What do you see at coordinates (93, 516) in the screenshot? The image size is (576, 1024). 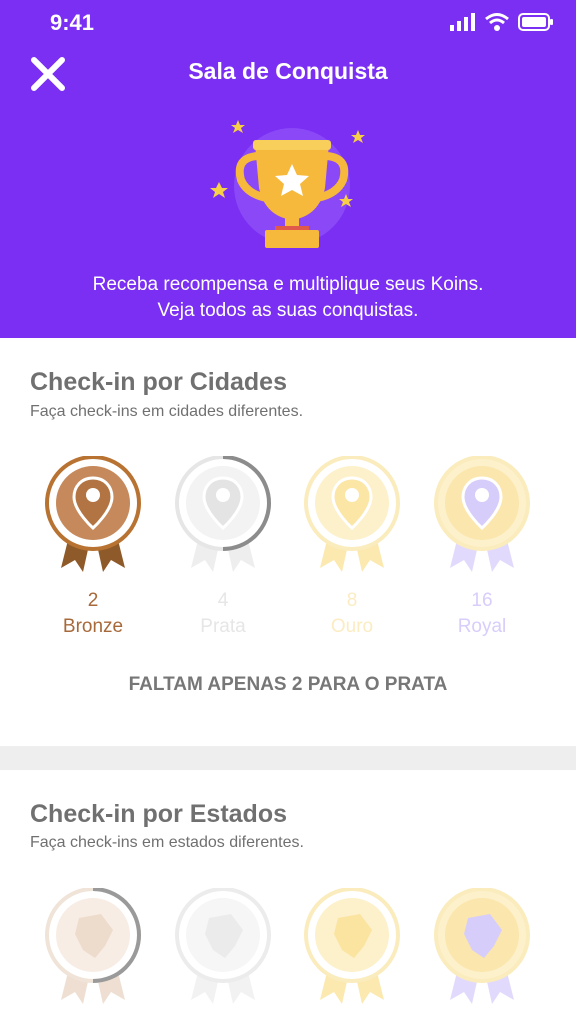 I see `medal-bronze` at bounding box center [93, 516].